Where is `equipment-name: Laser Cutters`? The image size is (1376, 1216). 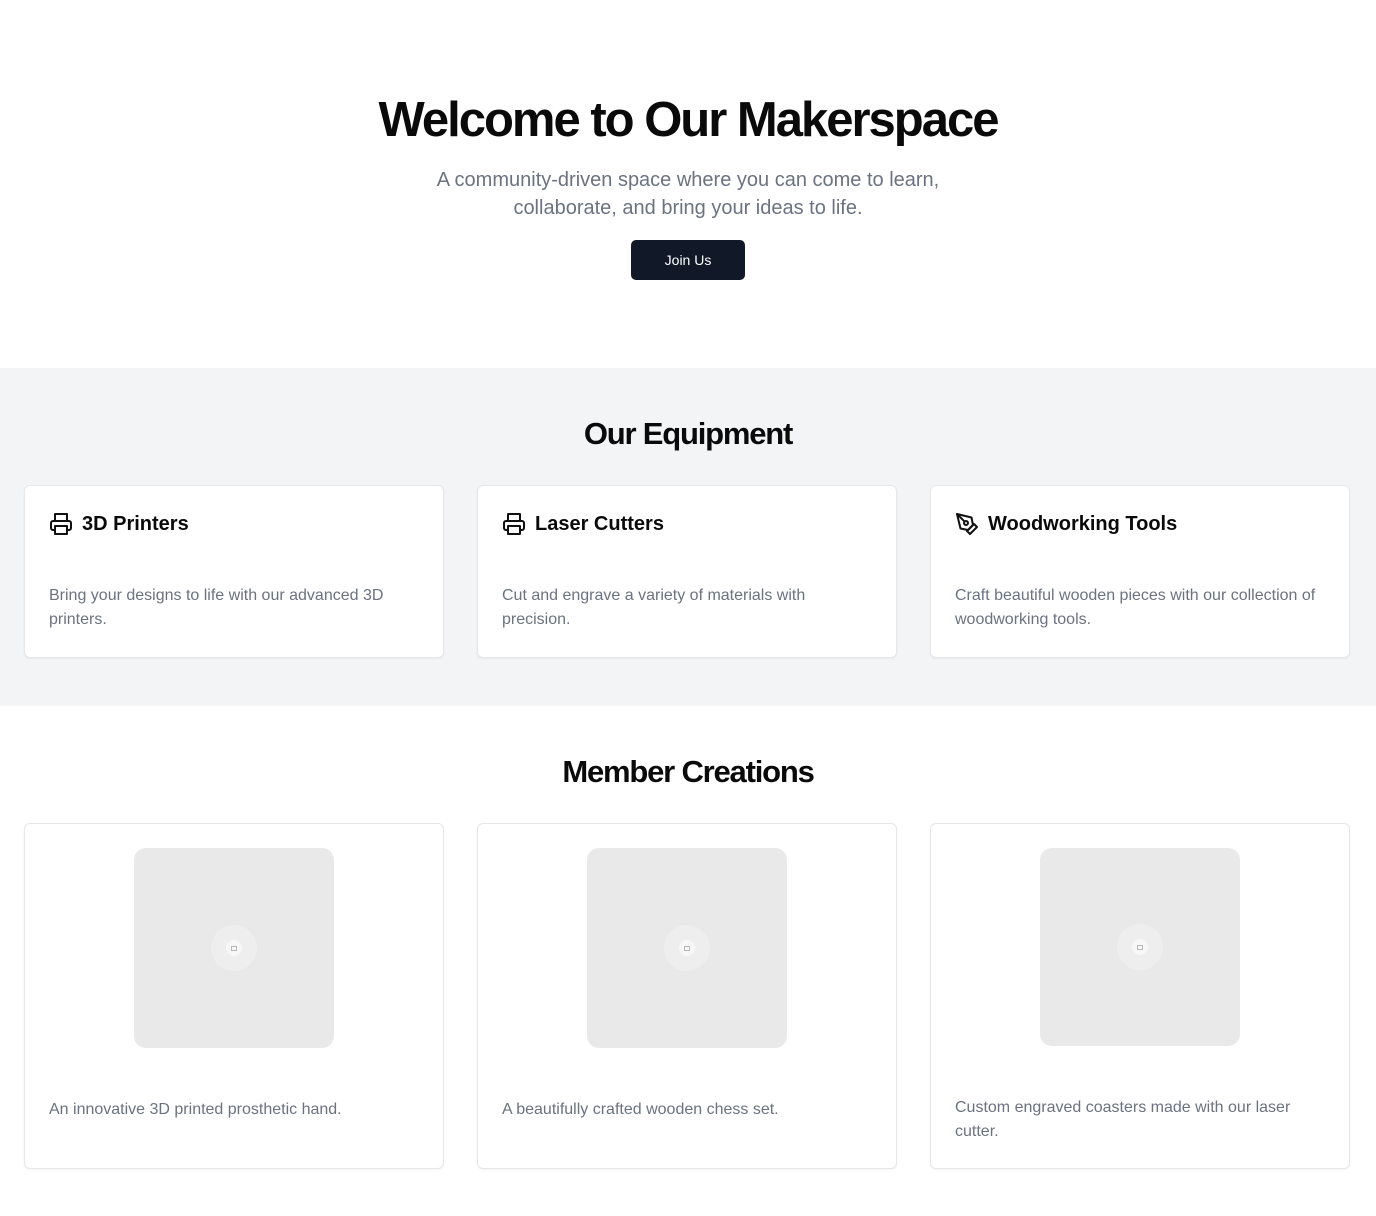 equipment-name: Laser Cutters is located at coordinates (599, 523).